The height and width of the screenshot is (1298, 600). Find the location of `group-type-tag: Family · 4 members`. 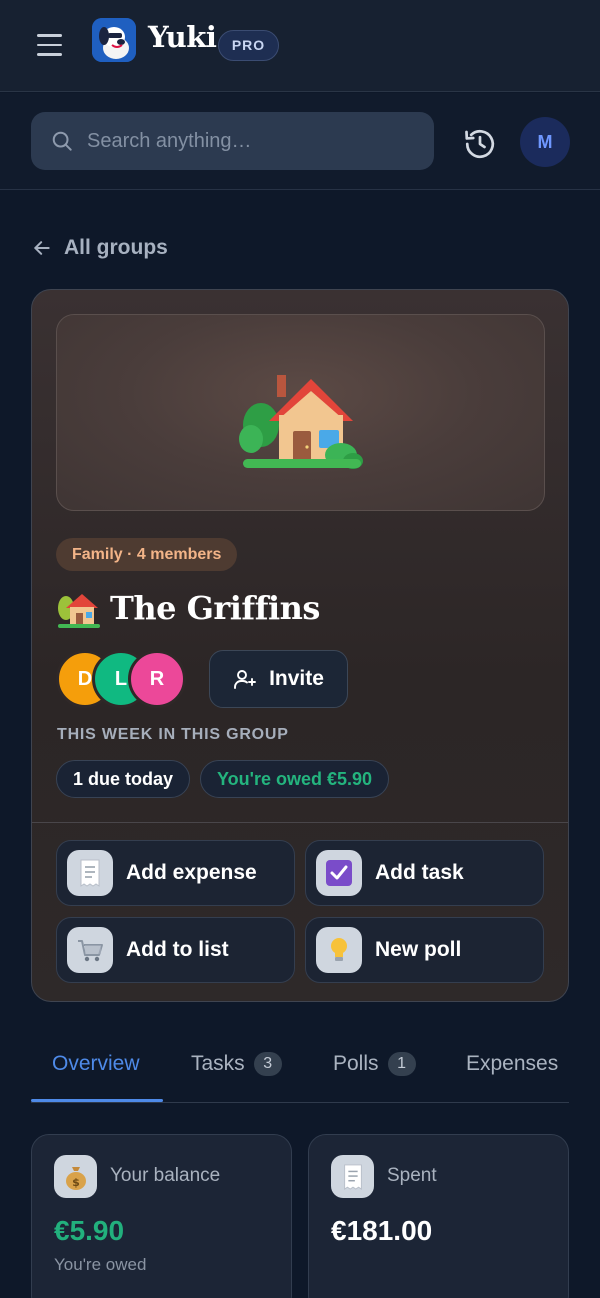

group-type-tag: Family · 4 members is located at coordinates (147, 554).